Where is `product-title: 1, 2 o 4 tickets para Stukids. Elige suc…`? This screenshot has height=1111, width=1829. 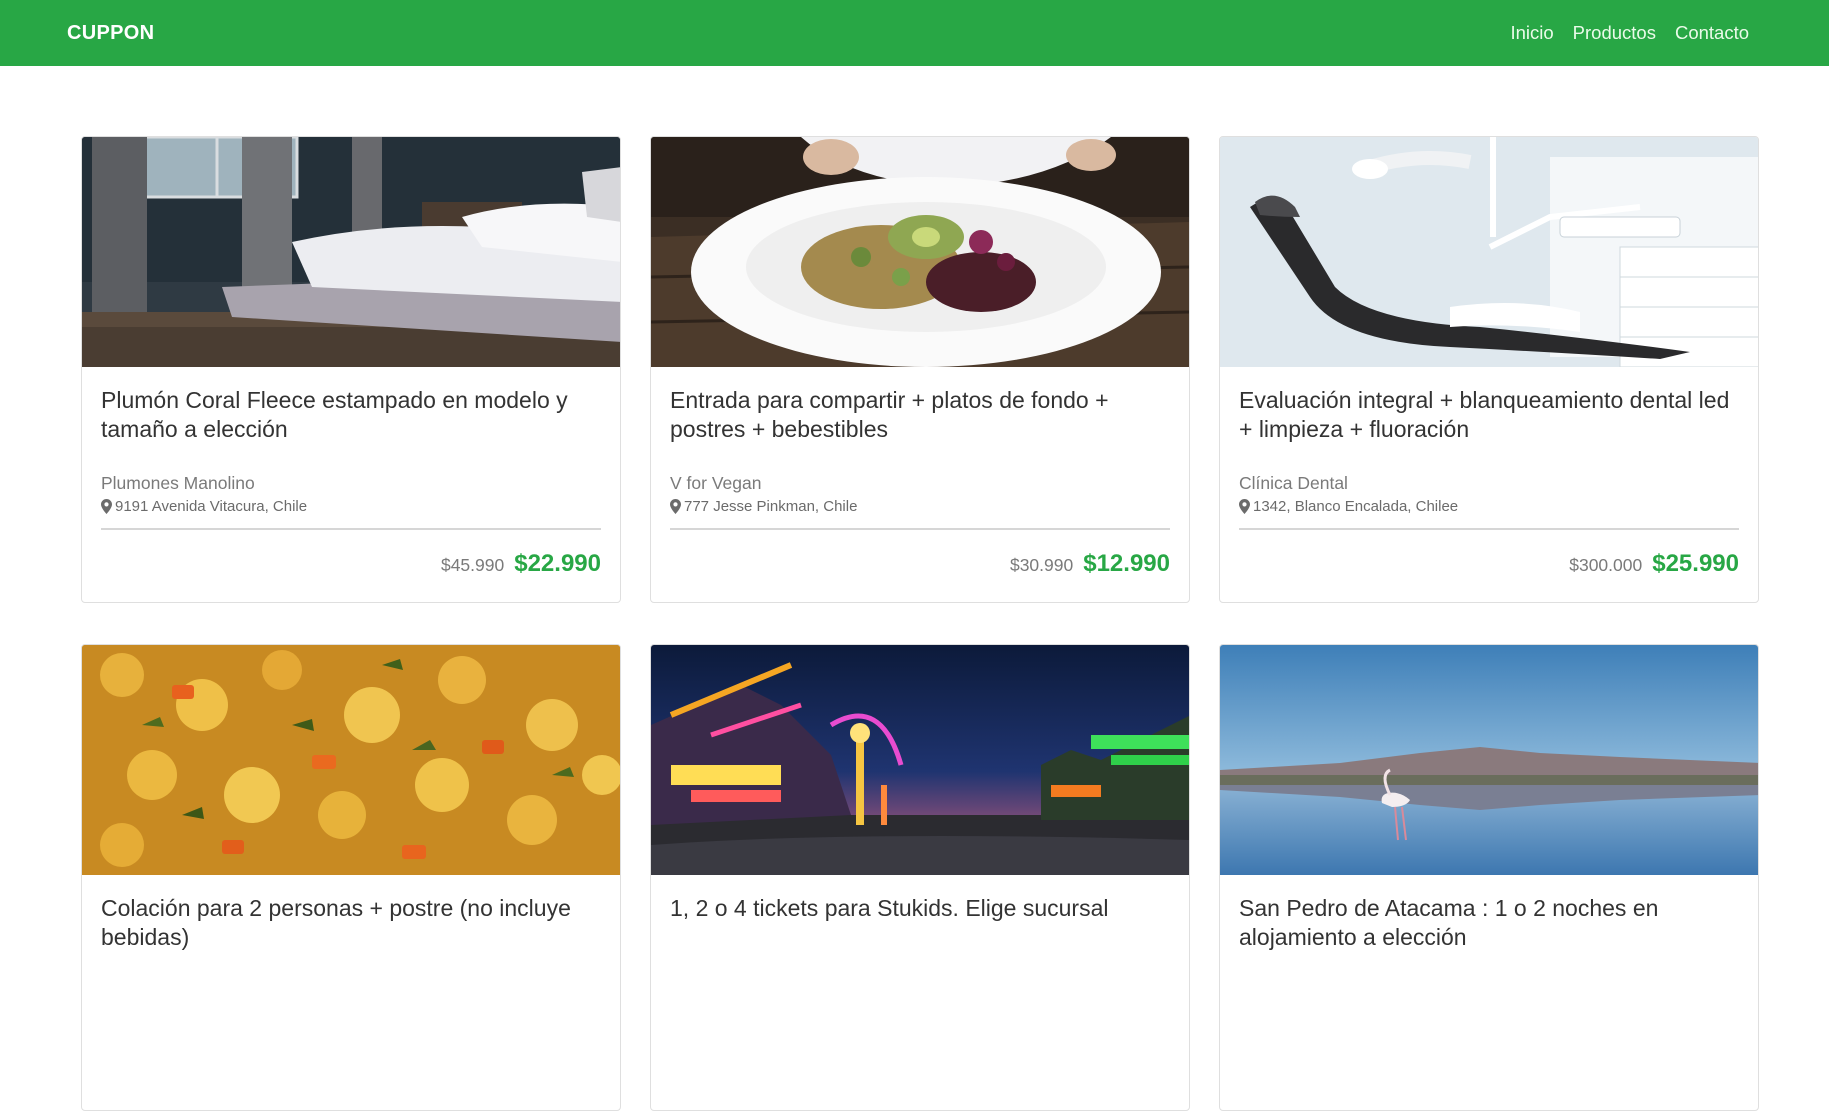 product-title: 1, 2 o 4 tickets para Stukids. Elige suc… is located at coordinates (920, 923).